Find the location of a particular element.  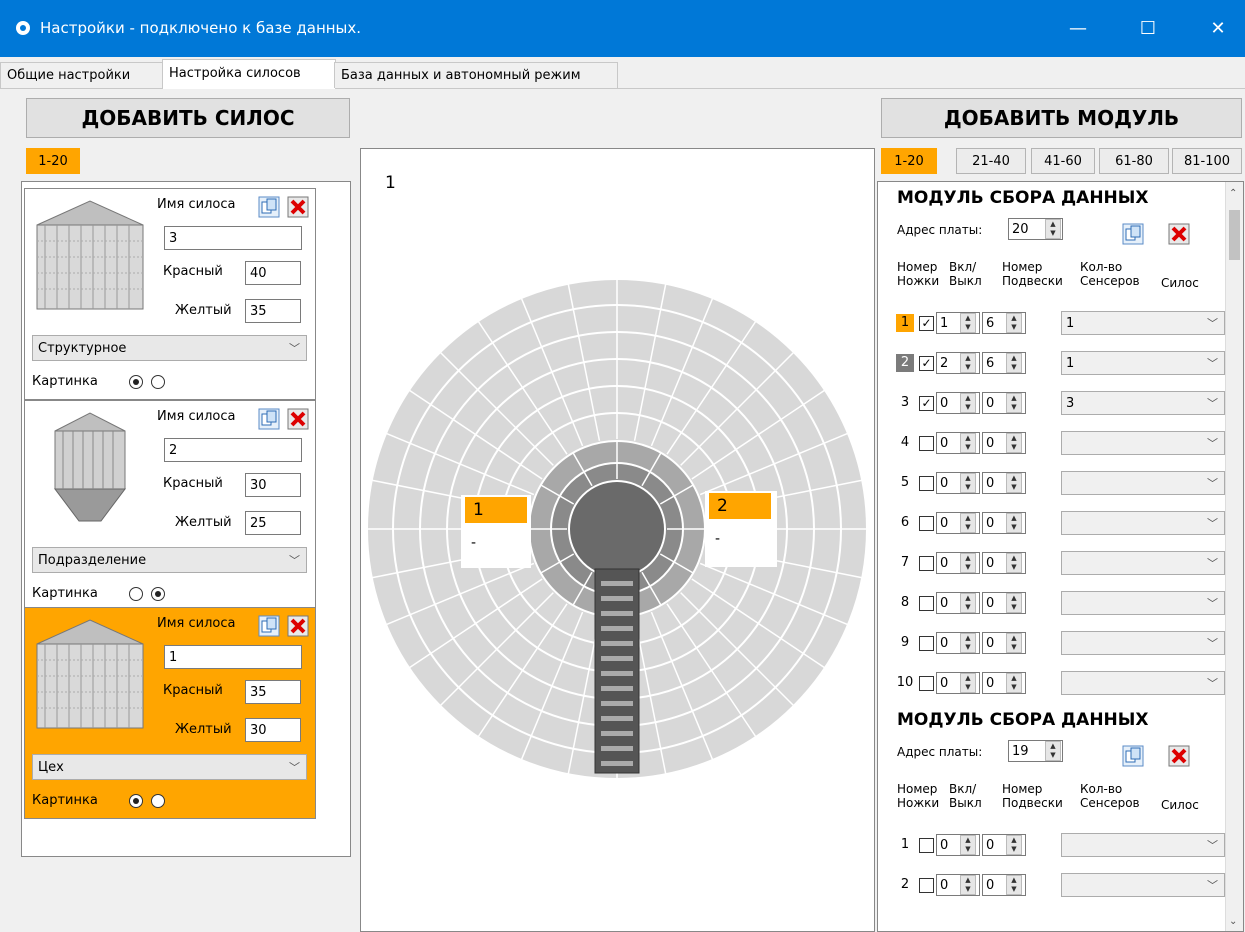

silo-type-select: Структурное ﹀ is located at coordinates (169, 348).